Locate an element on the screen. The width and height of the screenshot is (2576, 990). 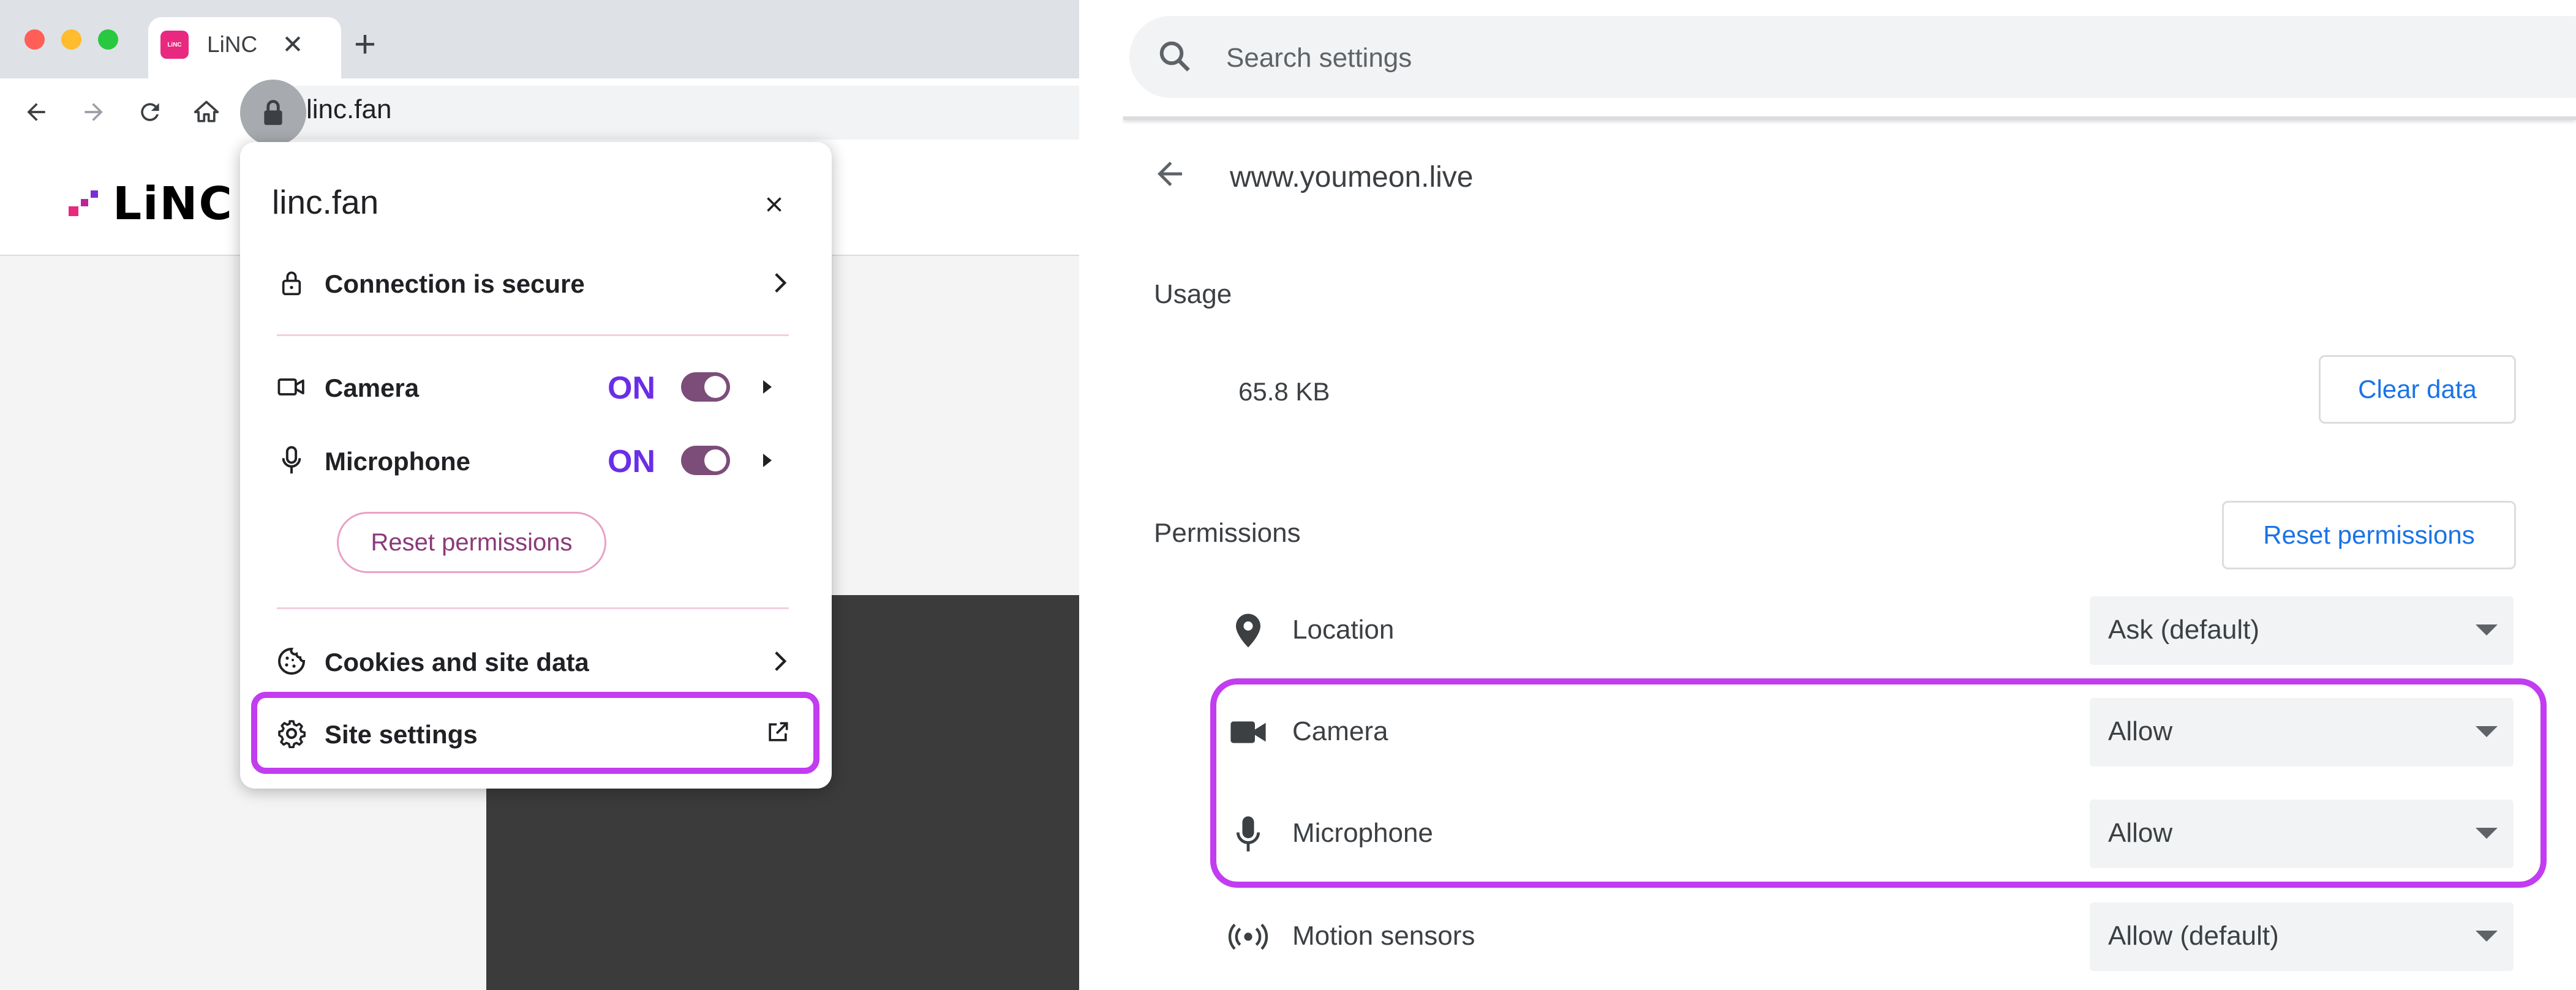
lock-outline-icon is located at coordinates (291, 282).